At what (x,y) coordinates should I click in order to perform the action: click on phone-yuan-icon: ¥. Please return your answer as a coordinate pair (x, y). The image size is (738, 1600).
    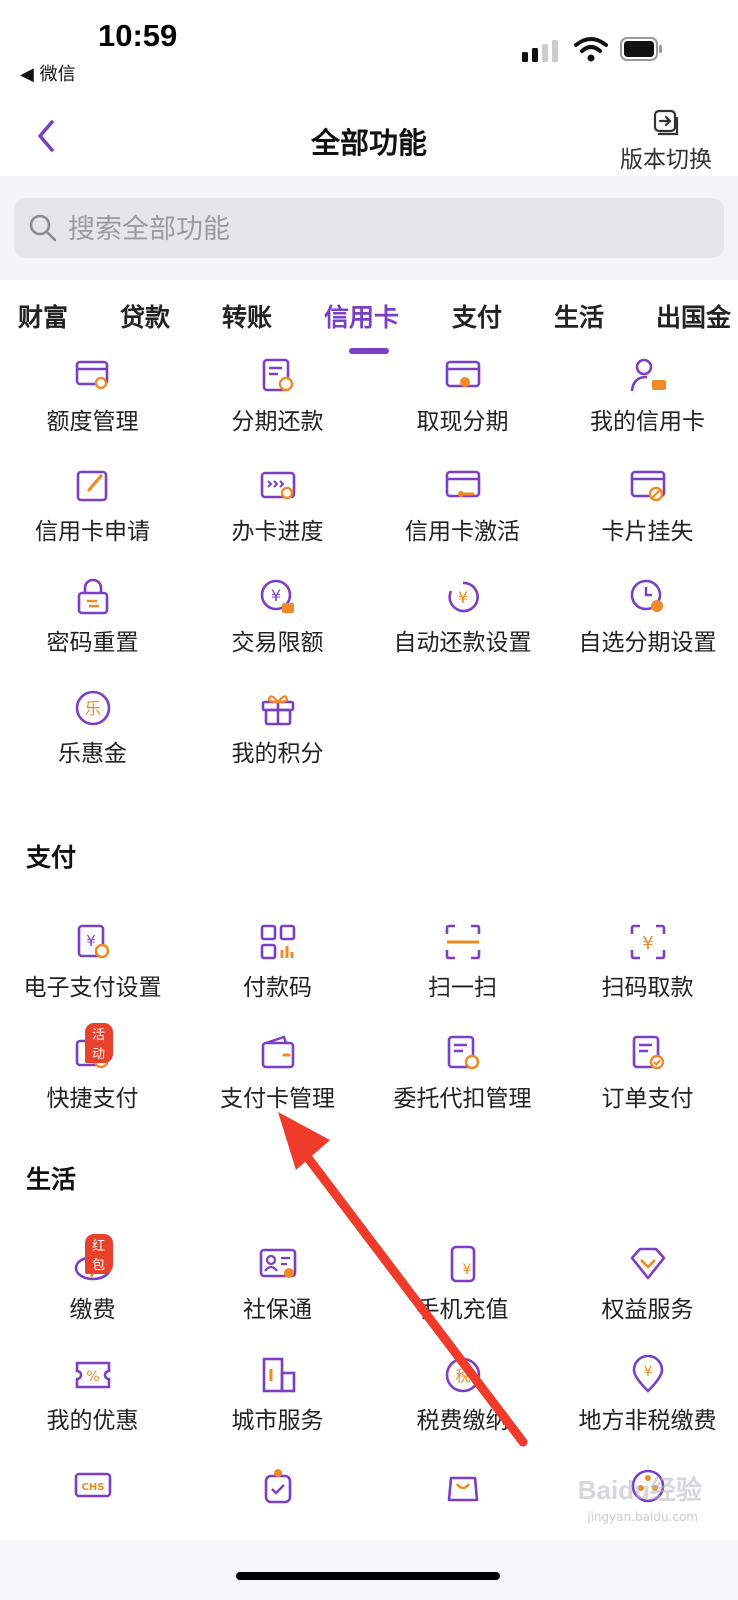
    Looking at the image, I should click on (462, 1264).